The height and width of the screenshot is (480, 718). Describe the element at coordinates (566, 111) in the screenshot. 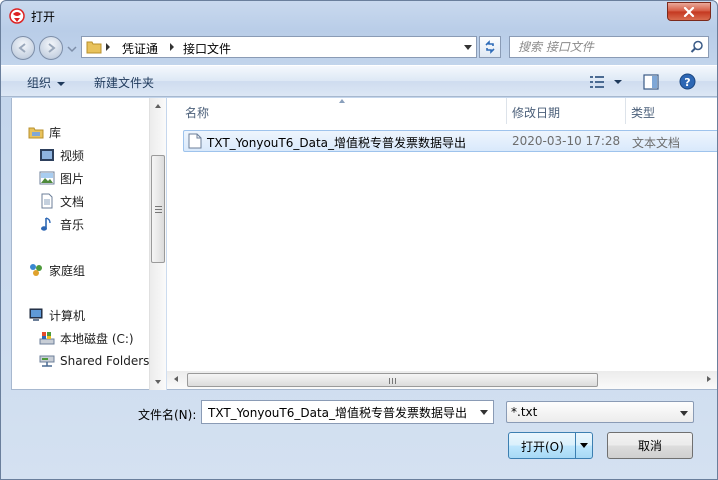

I see `column-header-modified: 修改日期` at that location.